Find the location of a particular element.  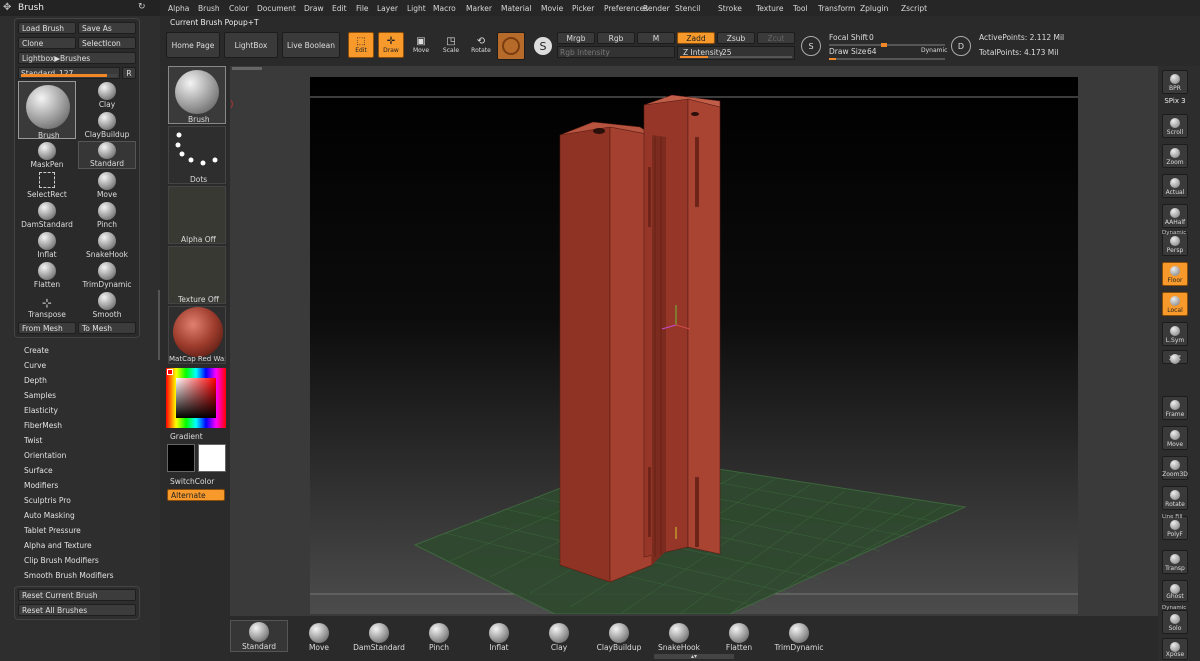

shelf-floor-button: Floor is located at coordinates (1175, 274).